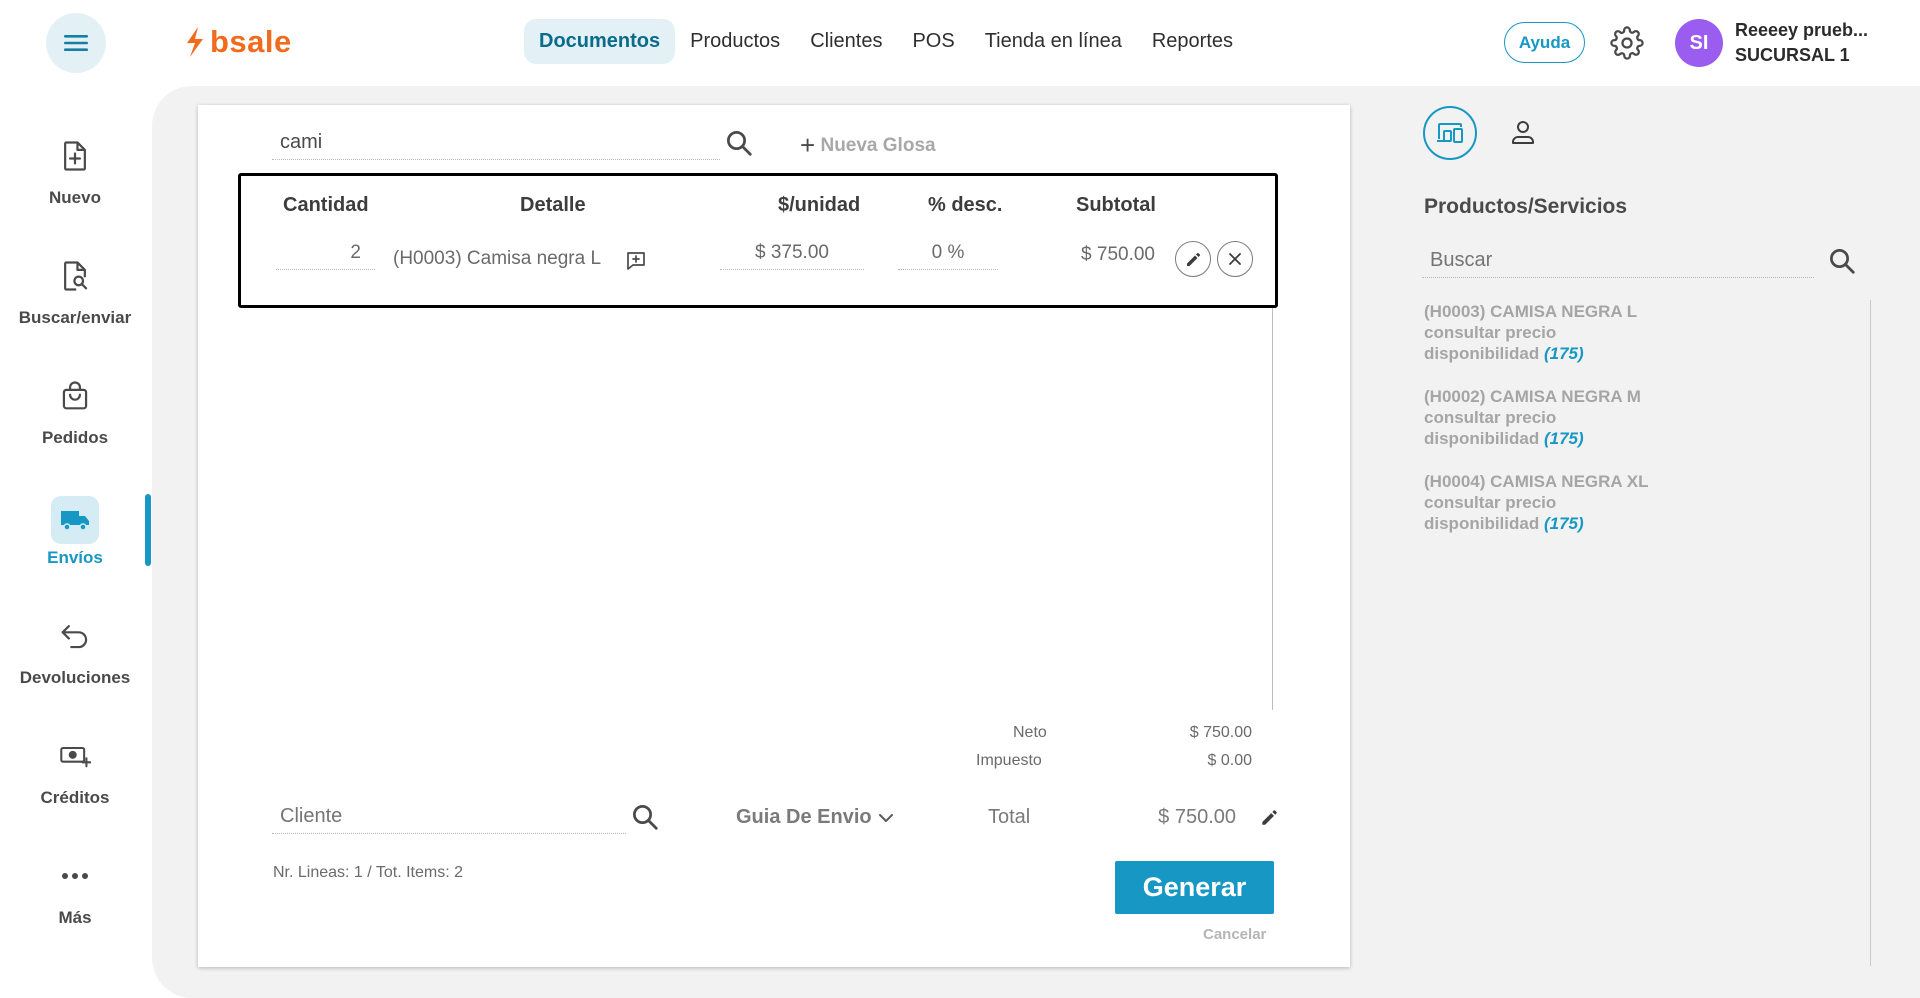  I want to click on lines-summary: Nr. Lineas: 1 / Tot. Items: 2, so click(368, 872).